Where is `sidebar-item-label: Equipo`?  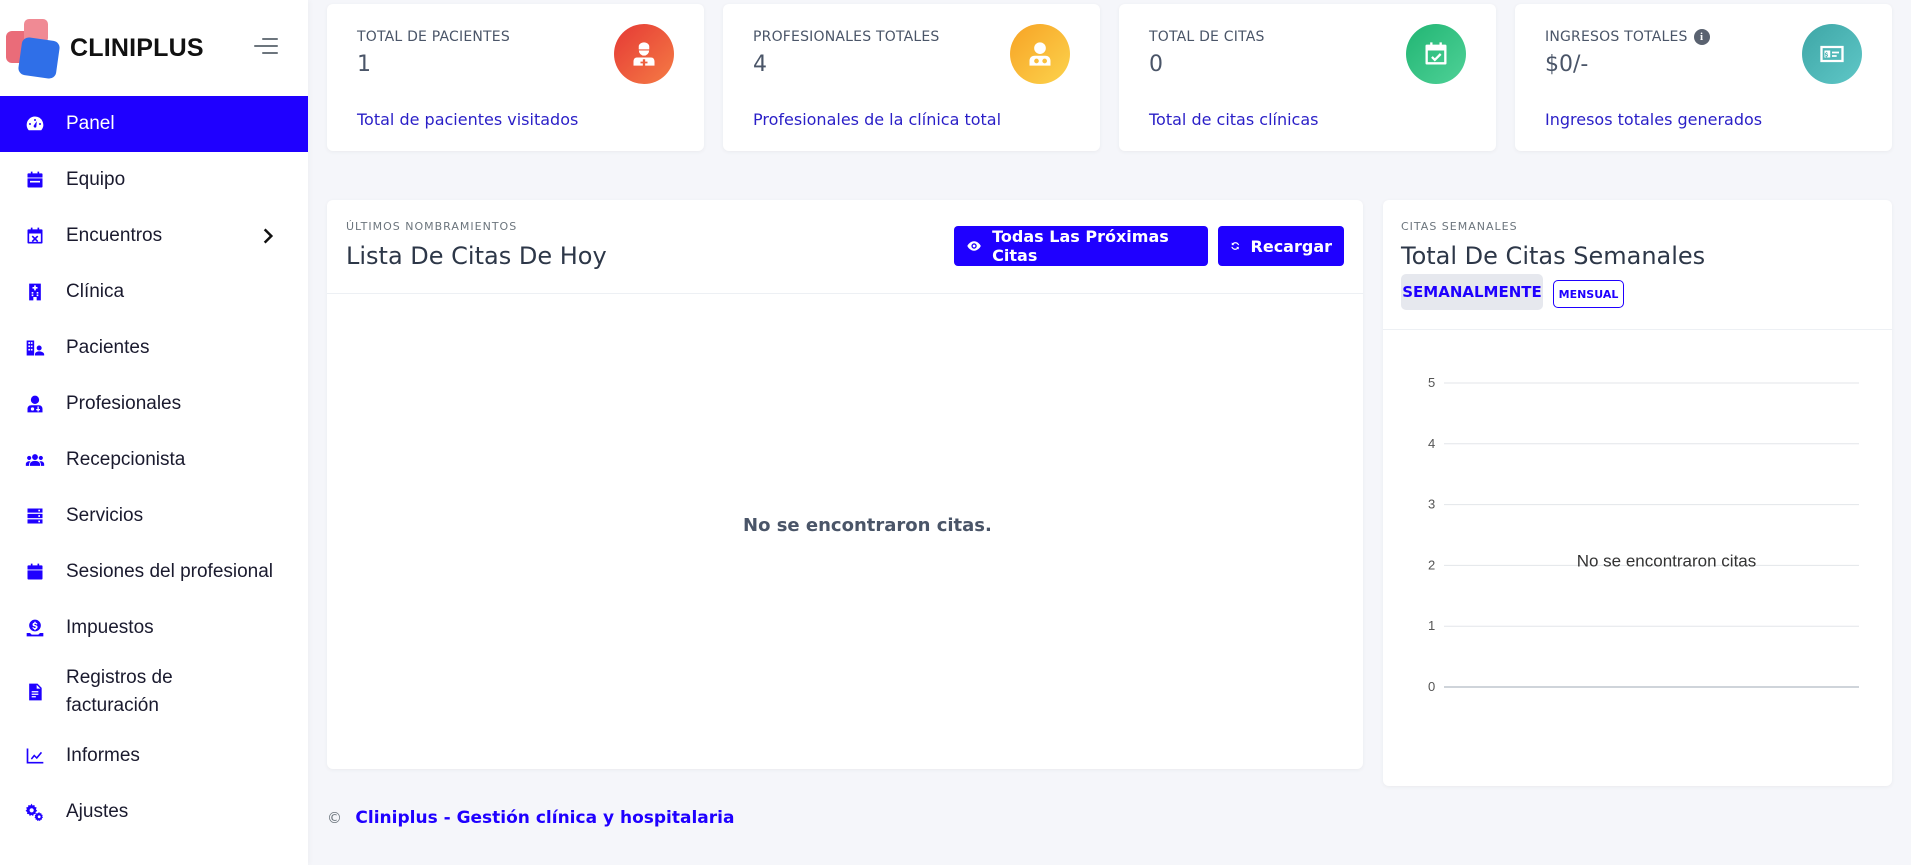
sidebar-item-label: Equipo is located at coordinates (96, 179).